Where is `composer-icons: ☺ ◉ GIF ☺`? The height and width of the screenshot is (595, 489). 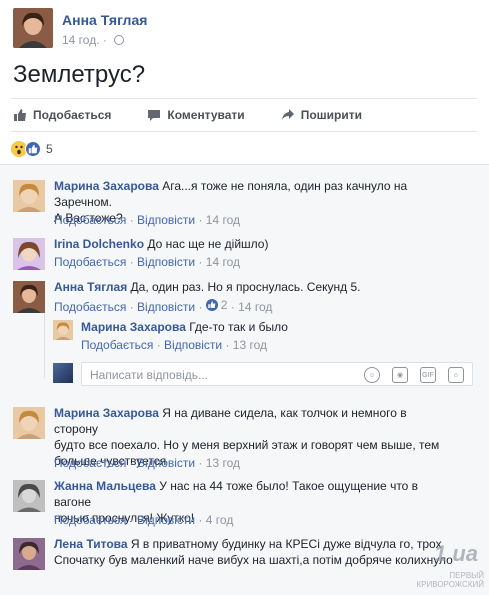
composer-icons: ☺ ◉ GIF ☺ is located at coordinates (408, 375).